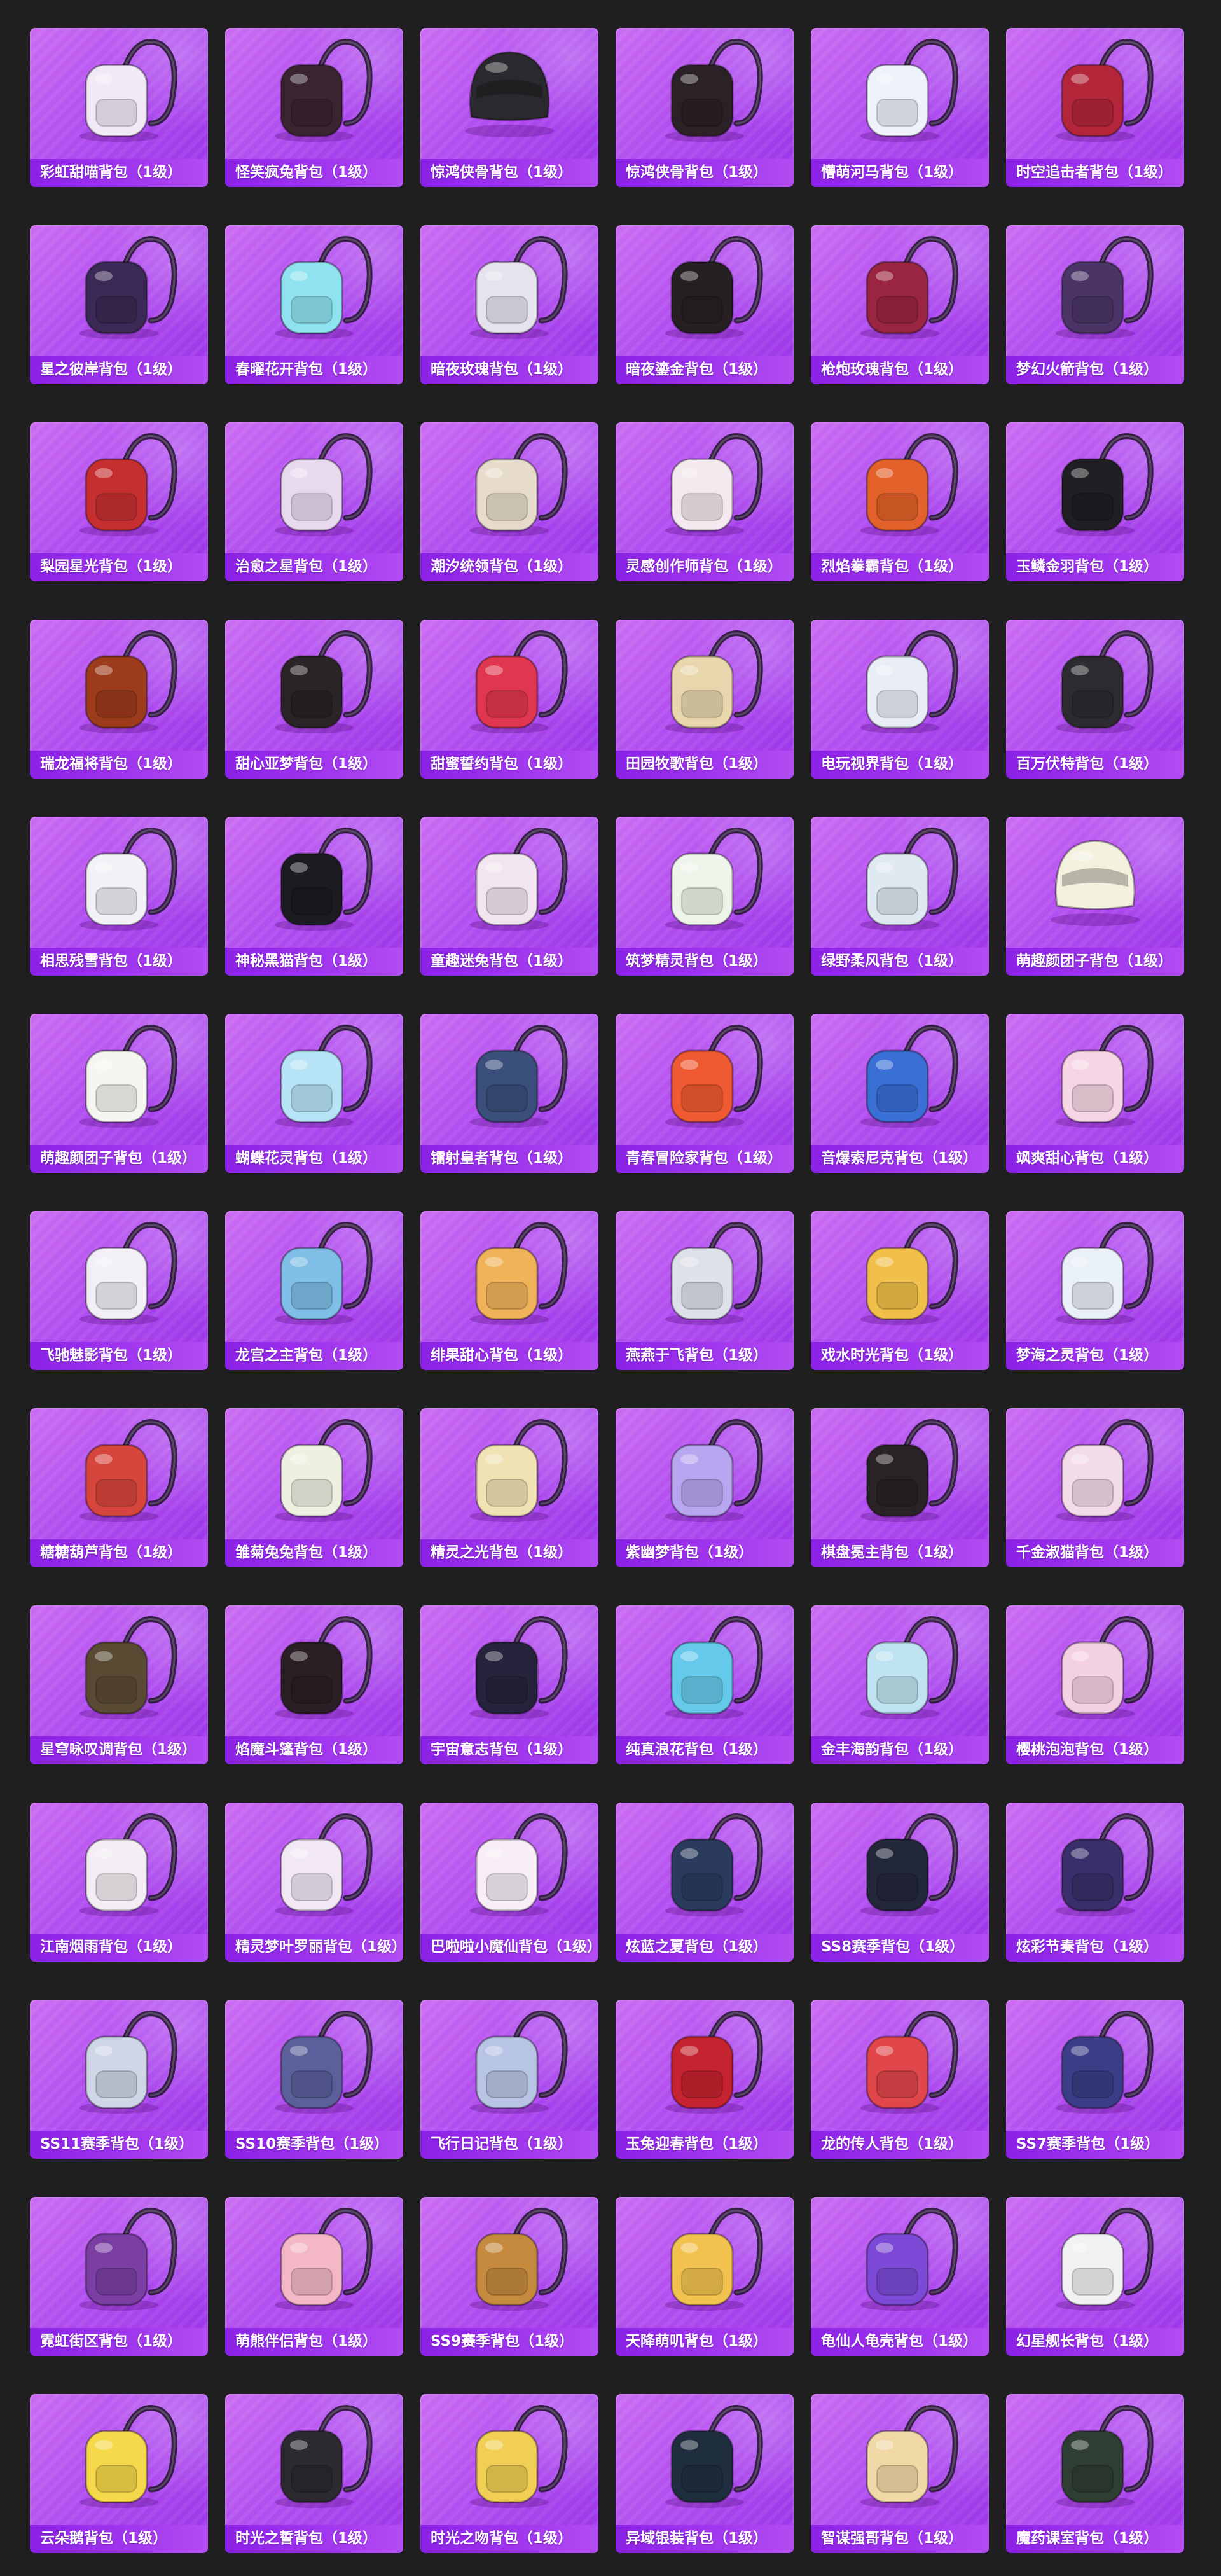 The width and height of the screenshot is (1221, 2576). I want to click on backpack-name: 焰魔斗篷背包（1级）, so click(306, 1750).